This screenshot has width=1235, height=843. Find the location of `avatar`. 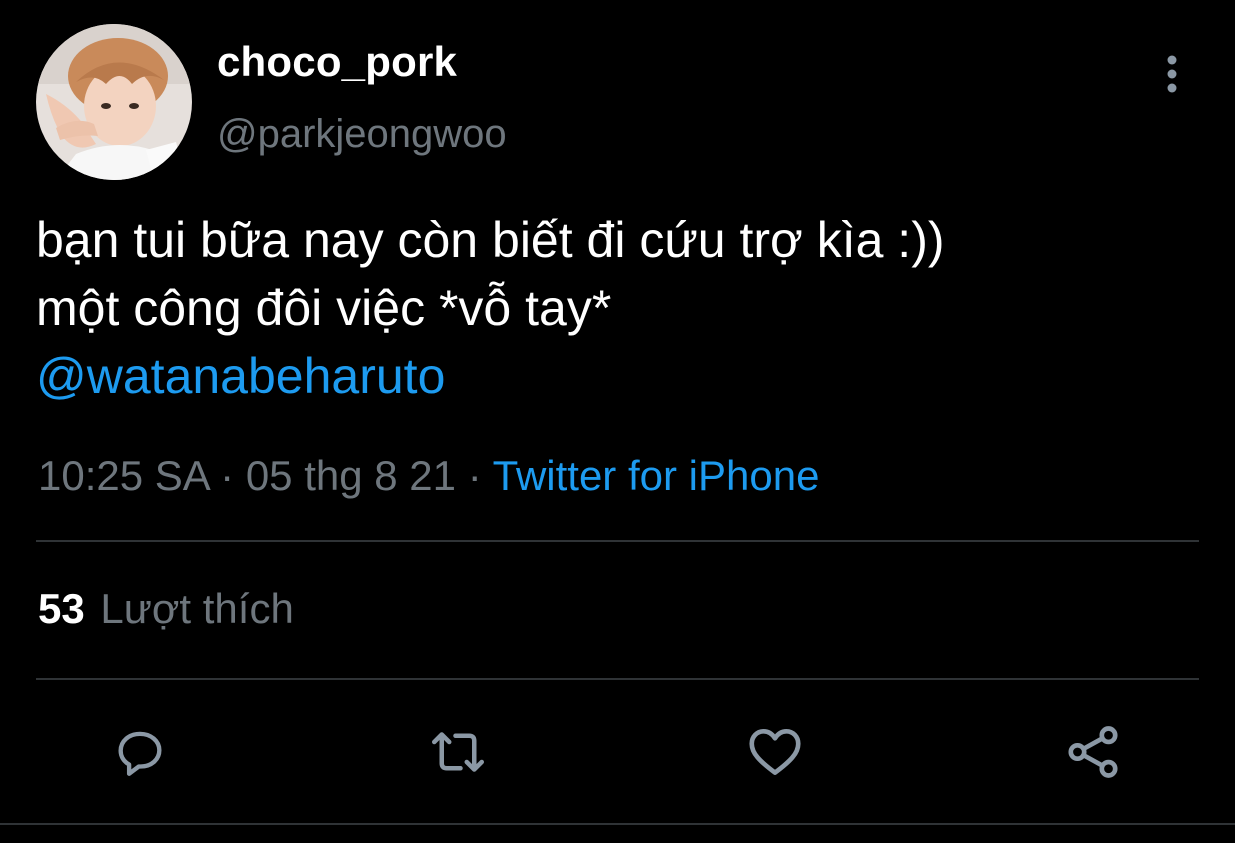

avatar is located at coordinates (114, 102).